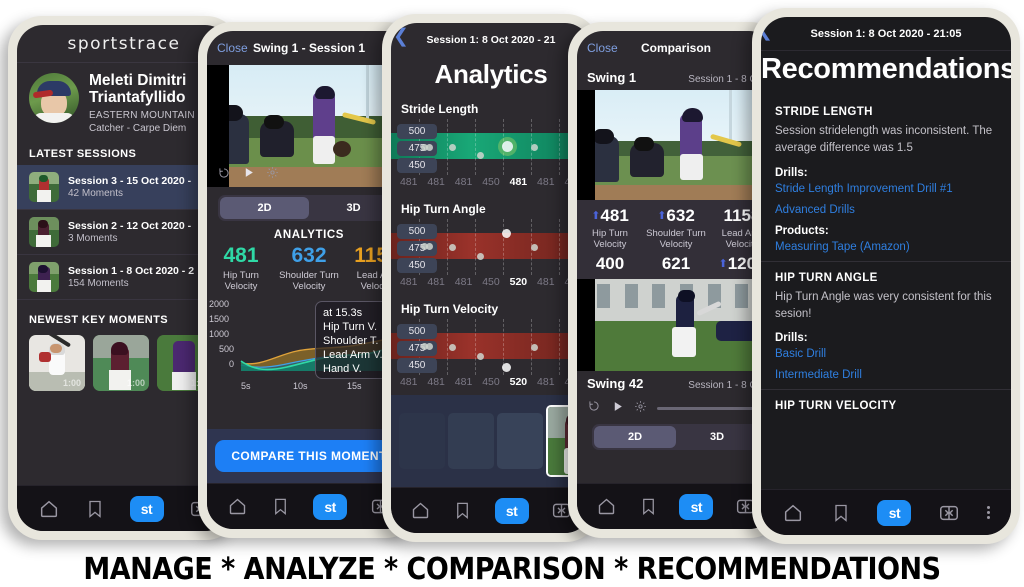 The width and height of the screenshot is (1024, 587). What do you see at coordinates (680, 215) in the screenshot?
I see `metric-value: 632` at bounding box center [680, 215].